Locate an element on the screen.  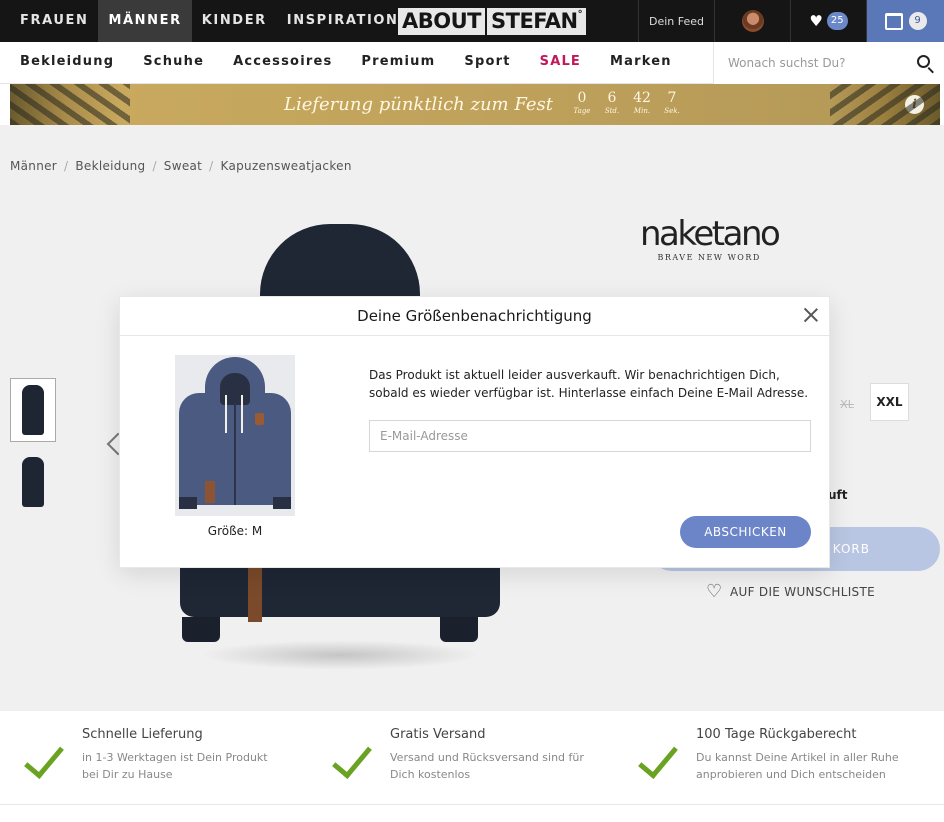
dialog-title: Deine Größenbenachrichtigung is located at coordinates (474, 316).